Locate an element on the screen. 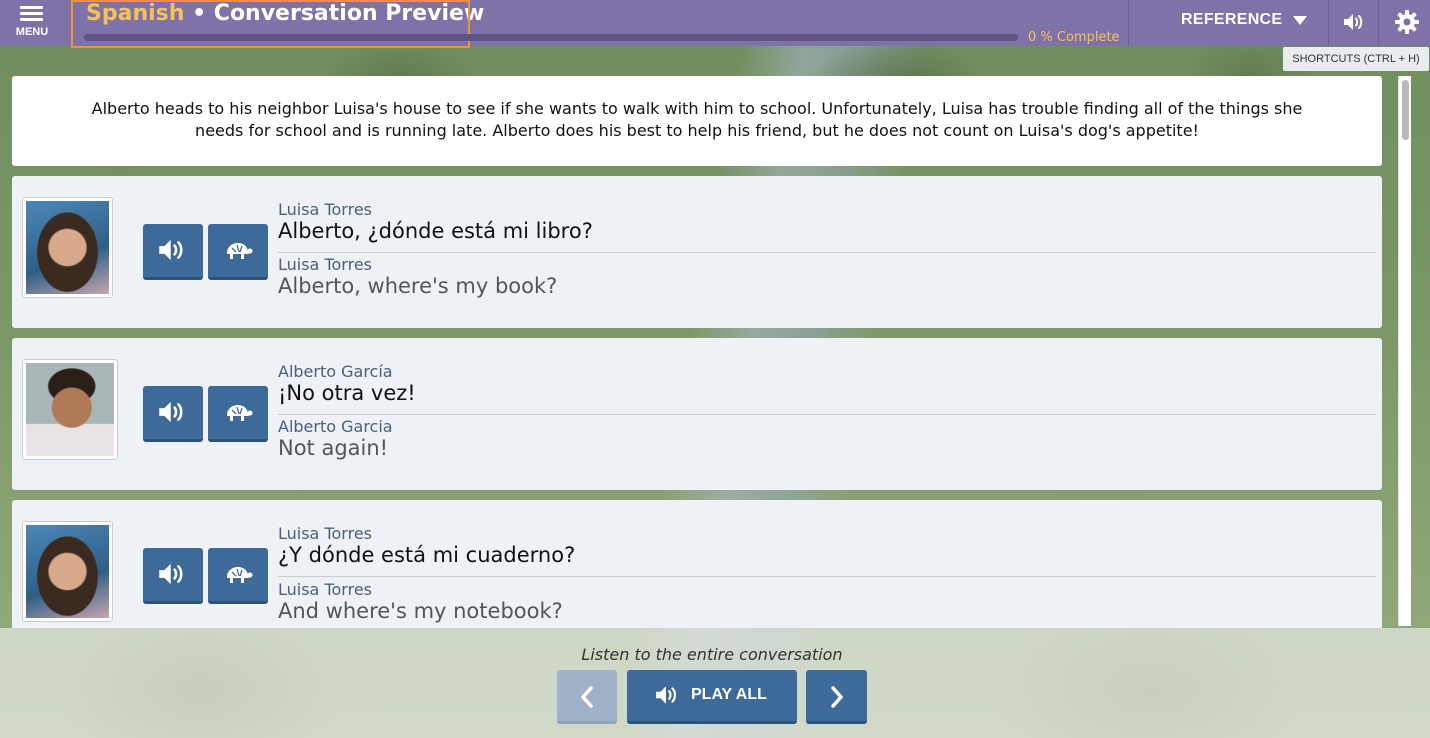 This screenshot has width=1430, height=738. volume-button is located at coordinates (1353, 23).